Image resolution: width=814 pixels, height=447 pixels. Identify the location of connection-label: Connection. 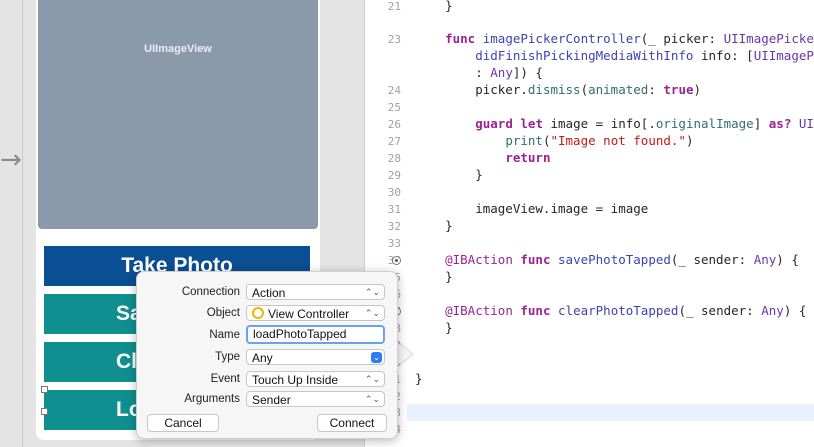
(210, 292).